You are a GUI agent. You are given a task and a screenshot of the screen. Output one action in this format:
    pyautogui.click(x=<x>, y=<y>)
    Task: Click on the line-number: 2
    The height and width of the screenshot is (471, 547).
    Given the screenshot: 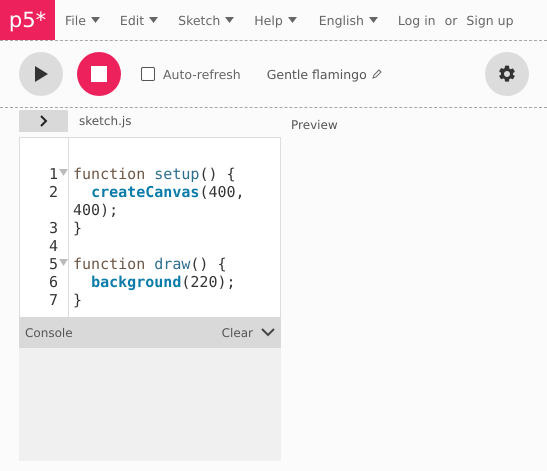 What is the action you would take?
    pyautogui.click(x=53, y=192)
    